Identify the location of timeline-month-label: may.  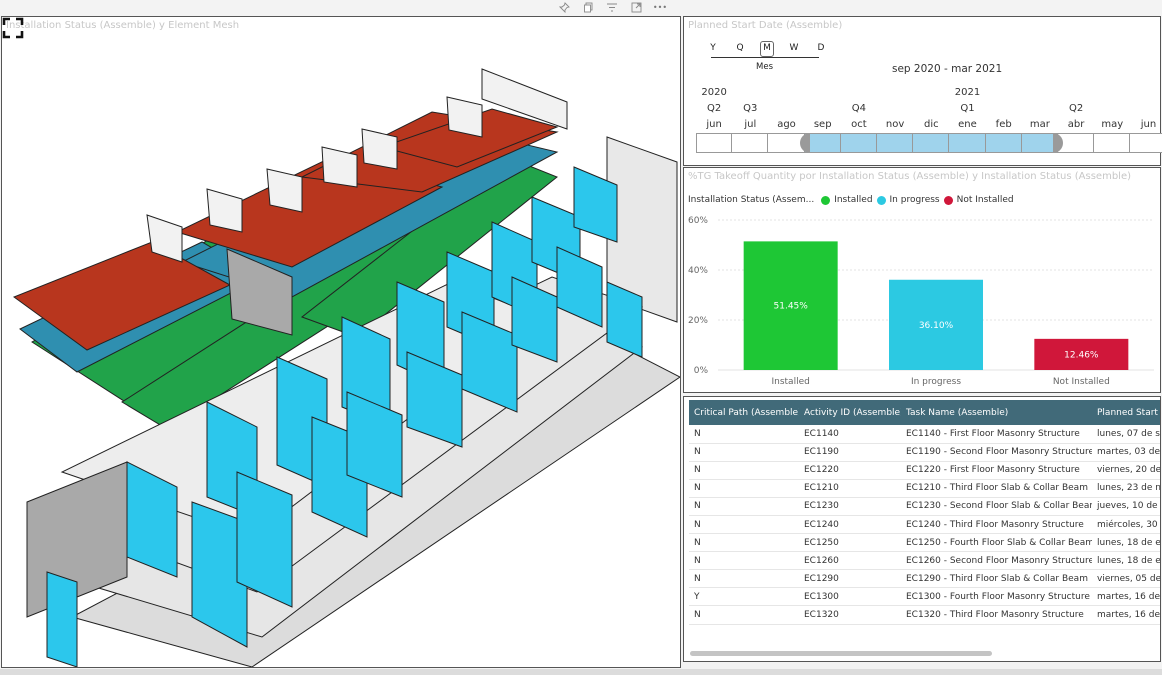
(1112, 124).